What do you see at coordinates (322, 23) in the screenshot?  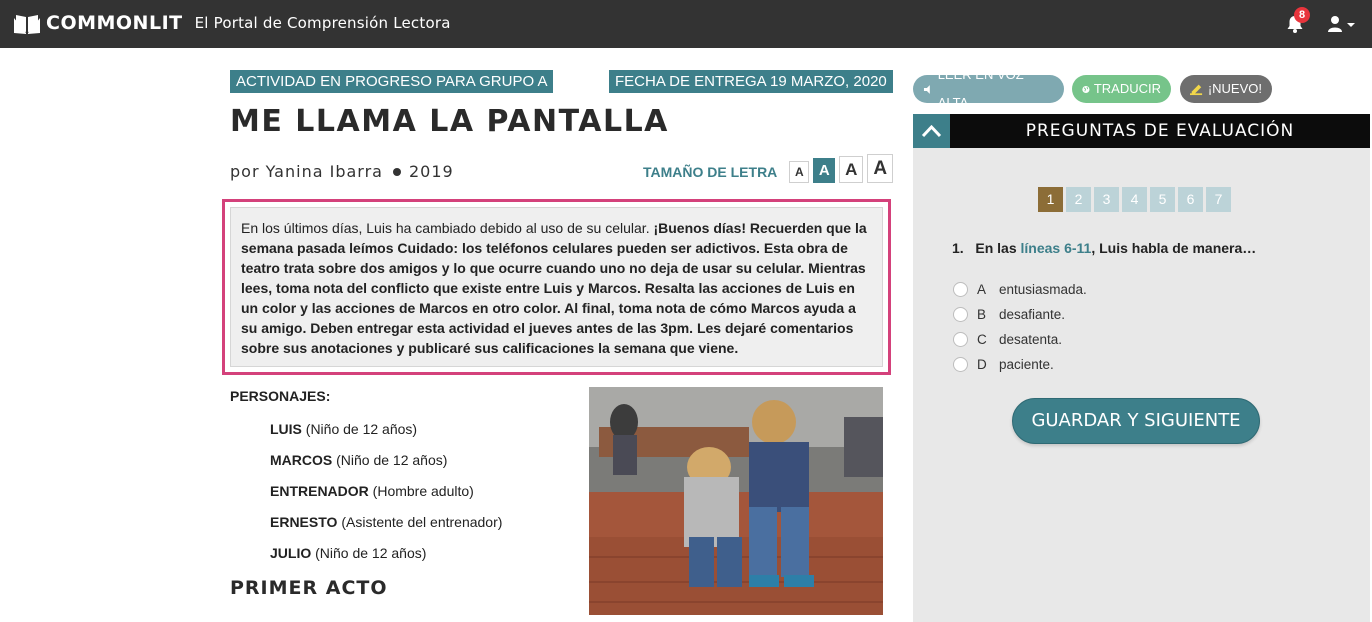 I see `brand-tagline: El Portal de Comprensión Lectora` at bounding box center [322, 23].